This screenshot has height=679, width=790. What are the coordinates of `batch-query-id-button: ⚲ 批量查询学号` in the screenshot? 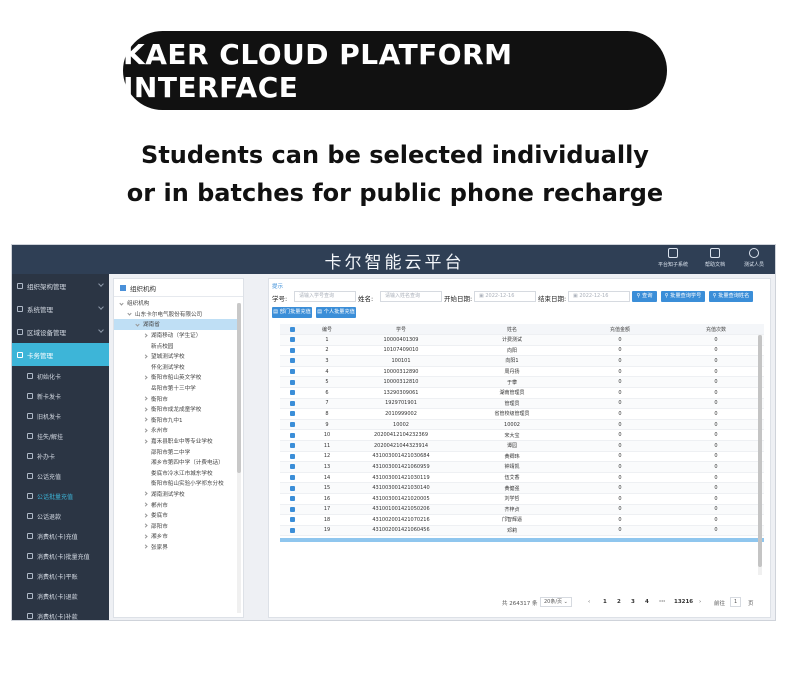 It's located at (683, 296).